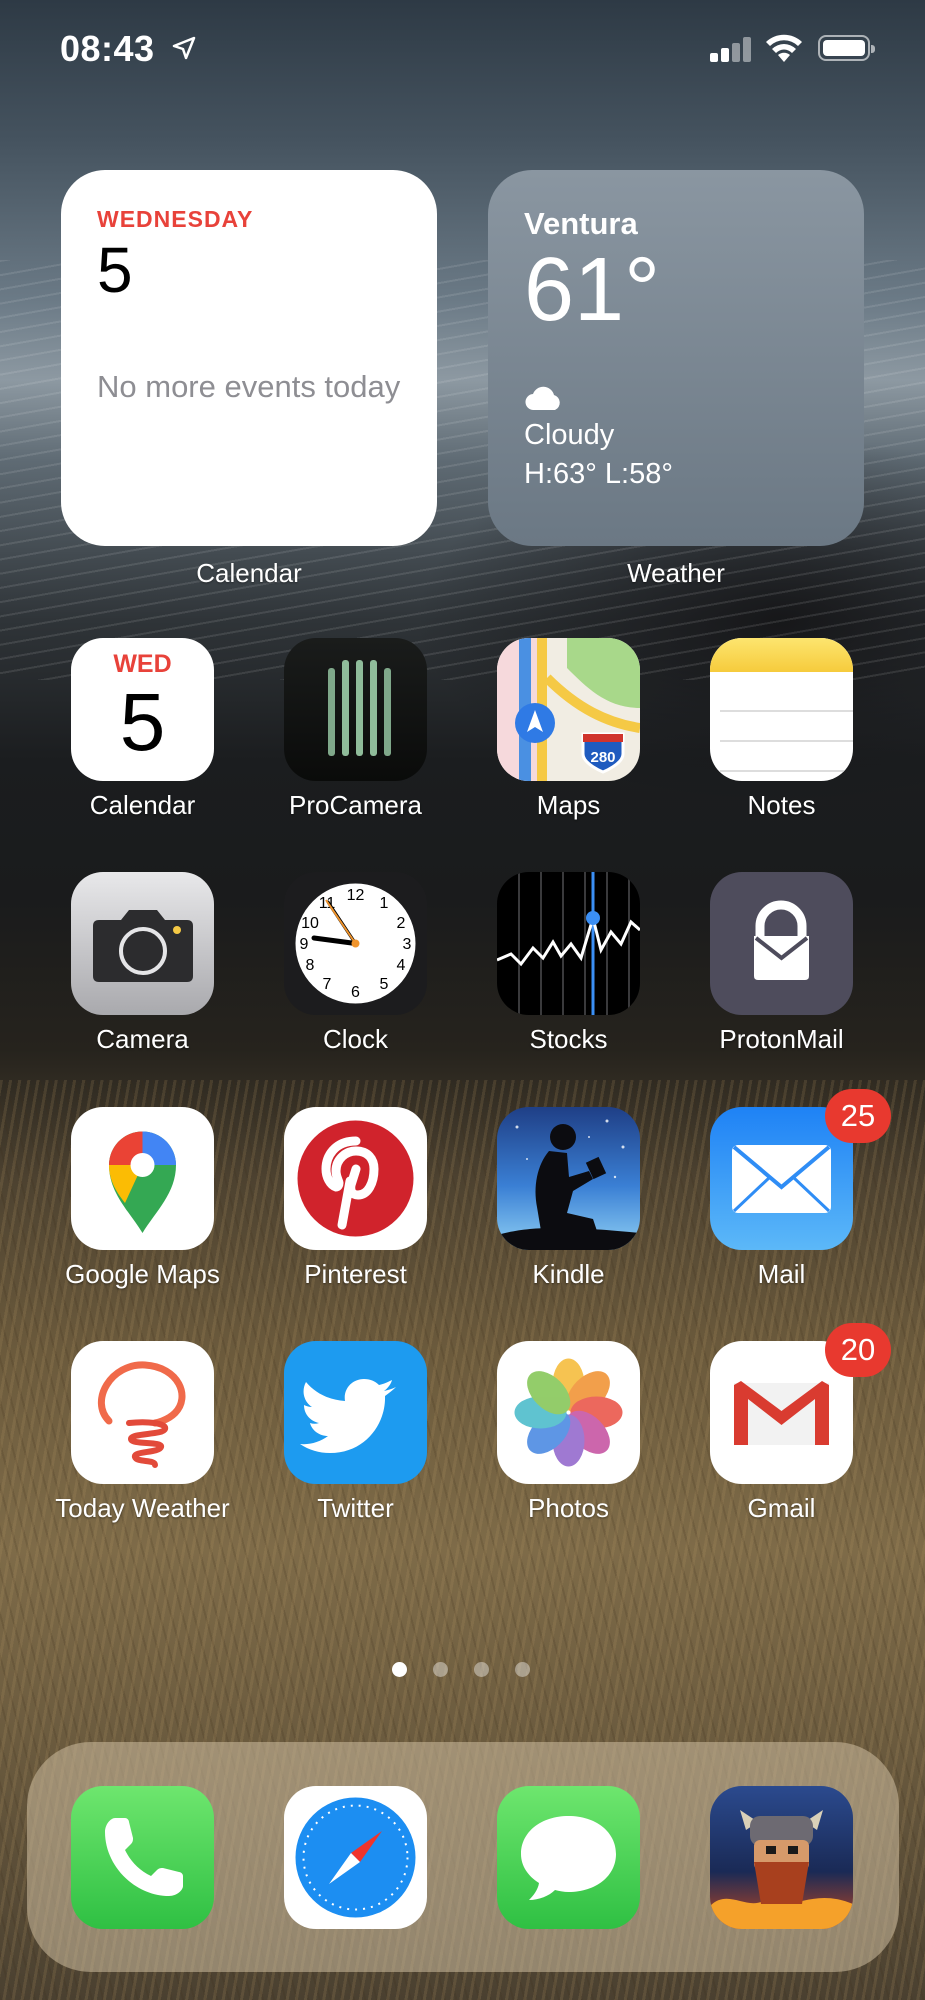 The image size is (925, 2000). I want to click on app-mail: 25 Mail, so click(783, 1198).